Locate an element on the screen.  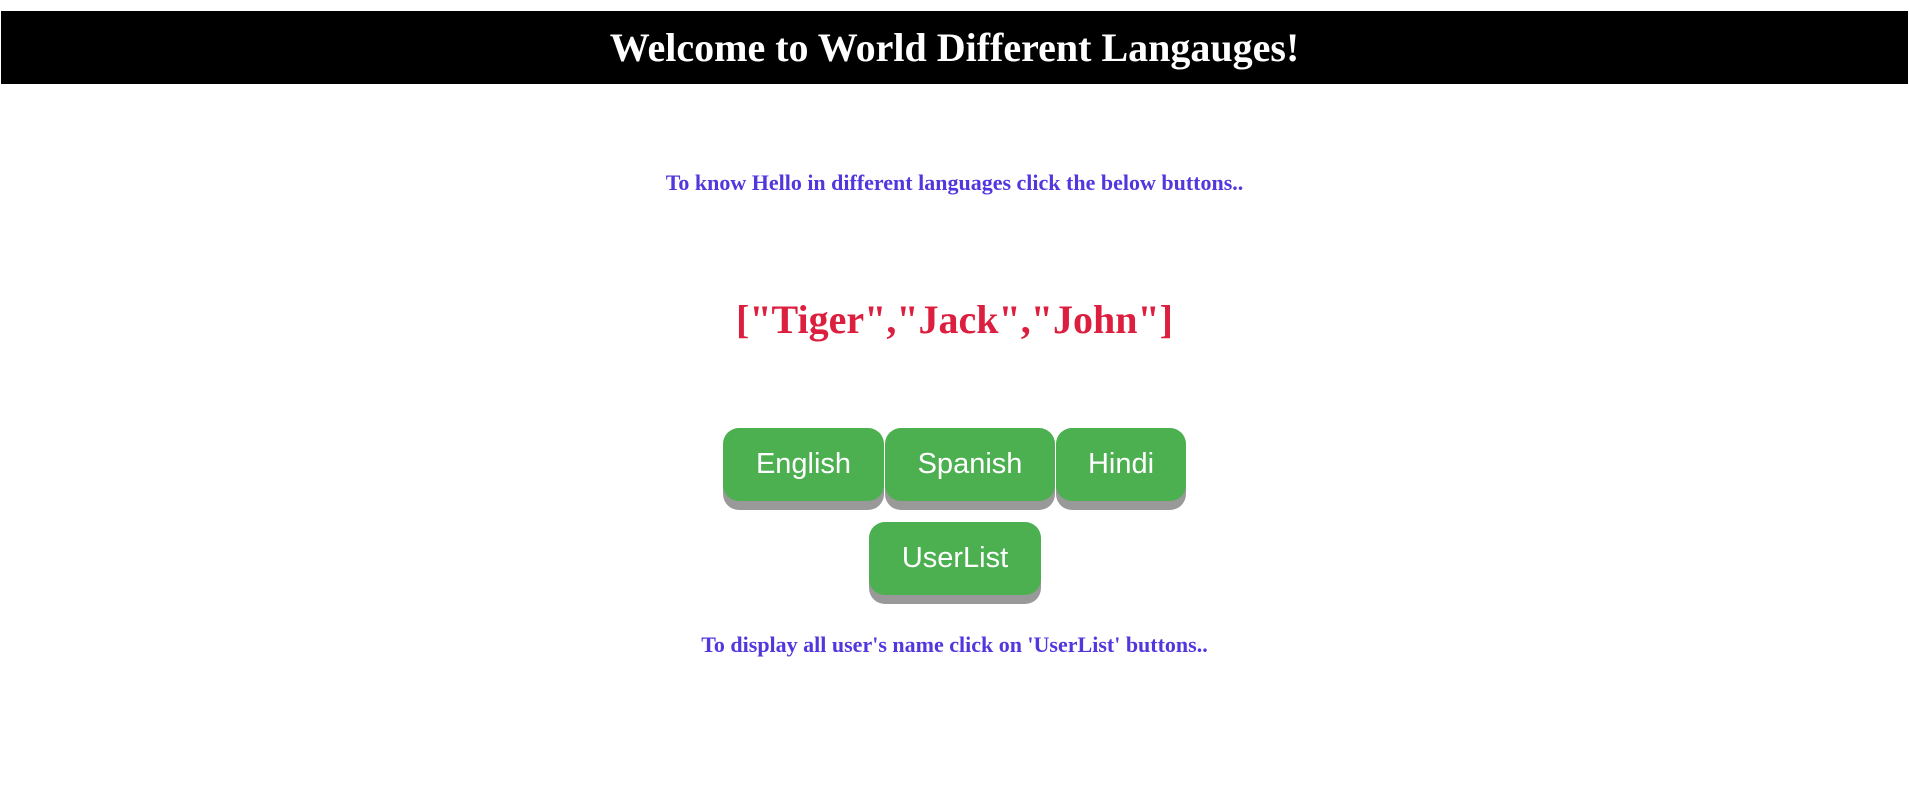
spanish-button: Spanish is located at coordinates (970, 464).